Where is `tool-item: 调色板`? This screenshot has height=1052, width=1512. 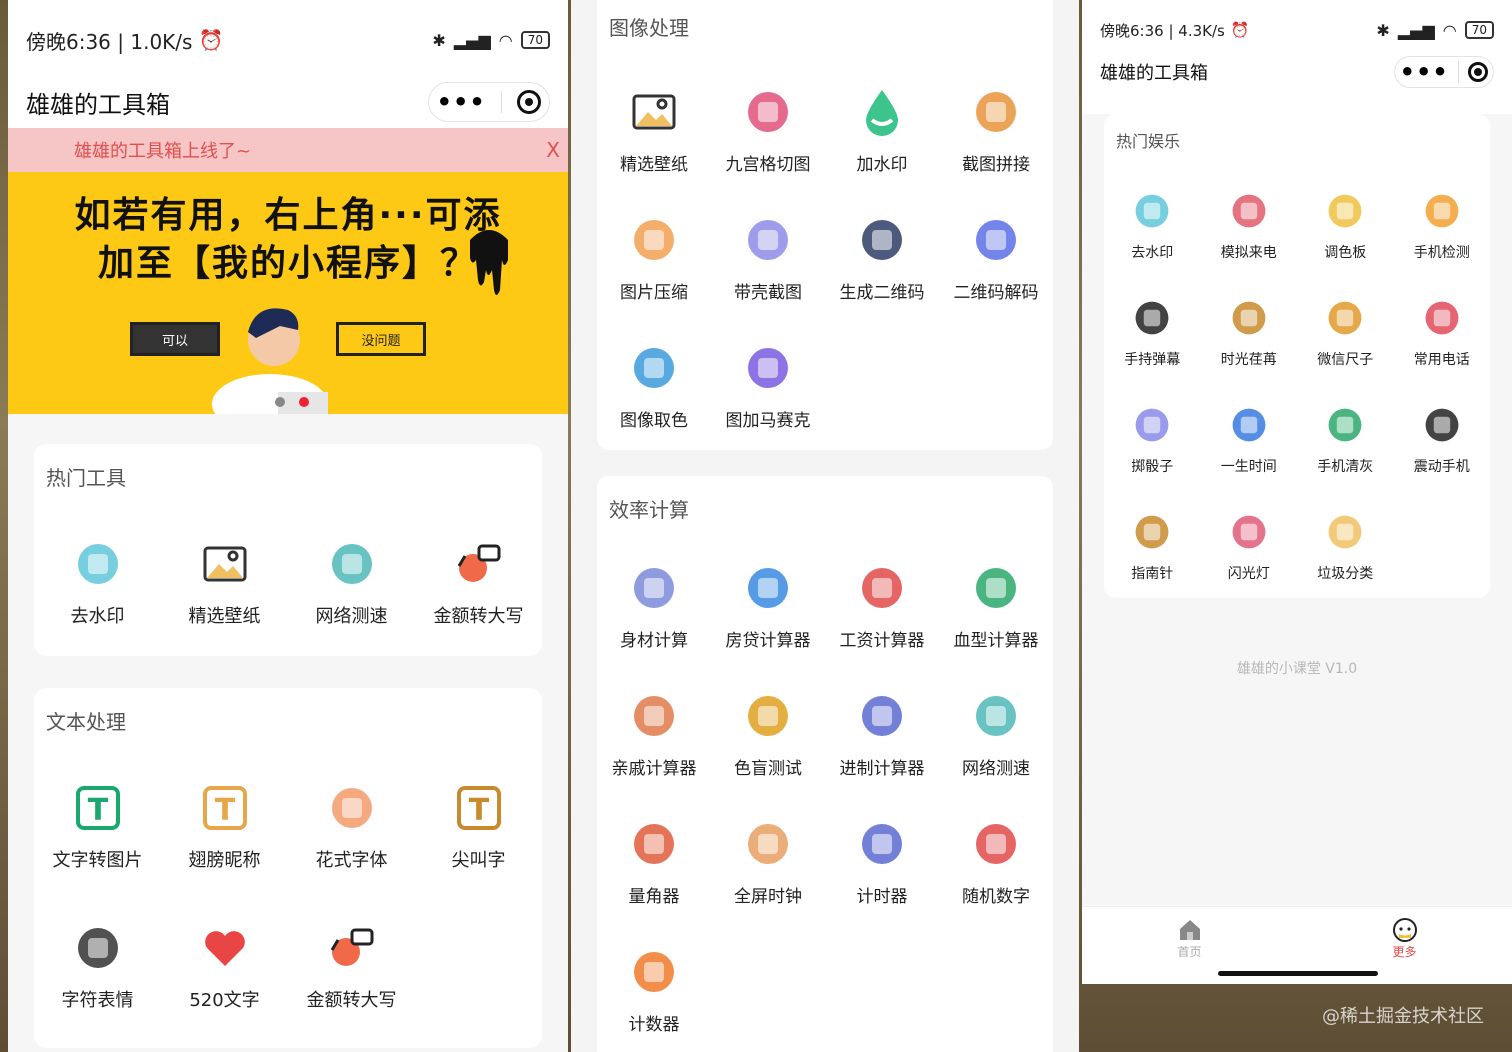 tool-item: 调色板 is located at coordinates (1345, 227).